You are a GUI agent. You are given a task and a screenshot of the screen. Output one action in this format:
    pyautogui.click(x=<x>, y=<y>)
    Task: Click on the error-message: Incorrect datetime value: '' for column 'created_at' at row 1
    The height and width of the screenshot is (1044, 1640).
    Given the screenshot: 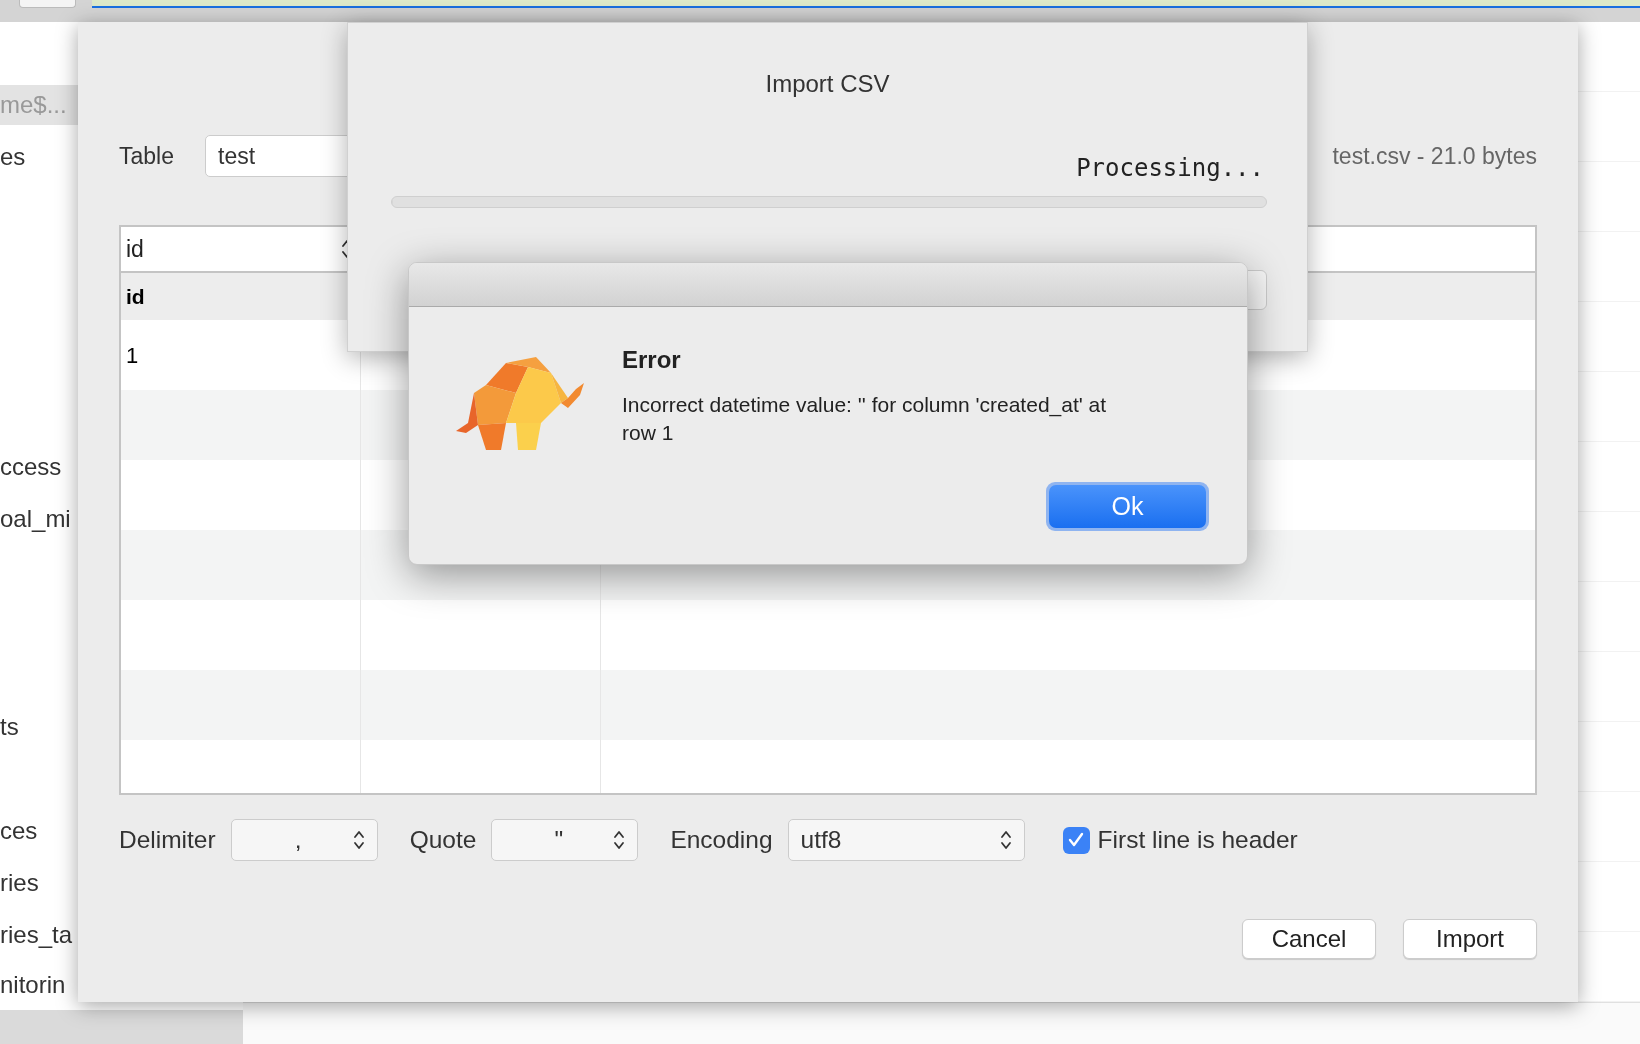 What is the action you would take?
    pyautogui.click(x=865, y=419)
    